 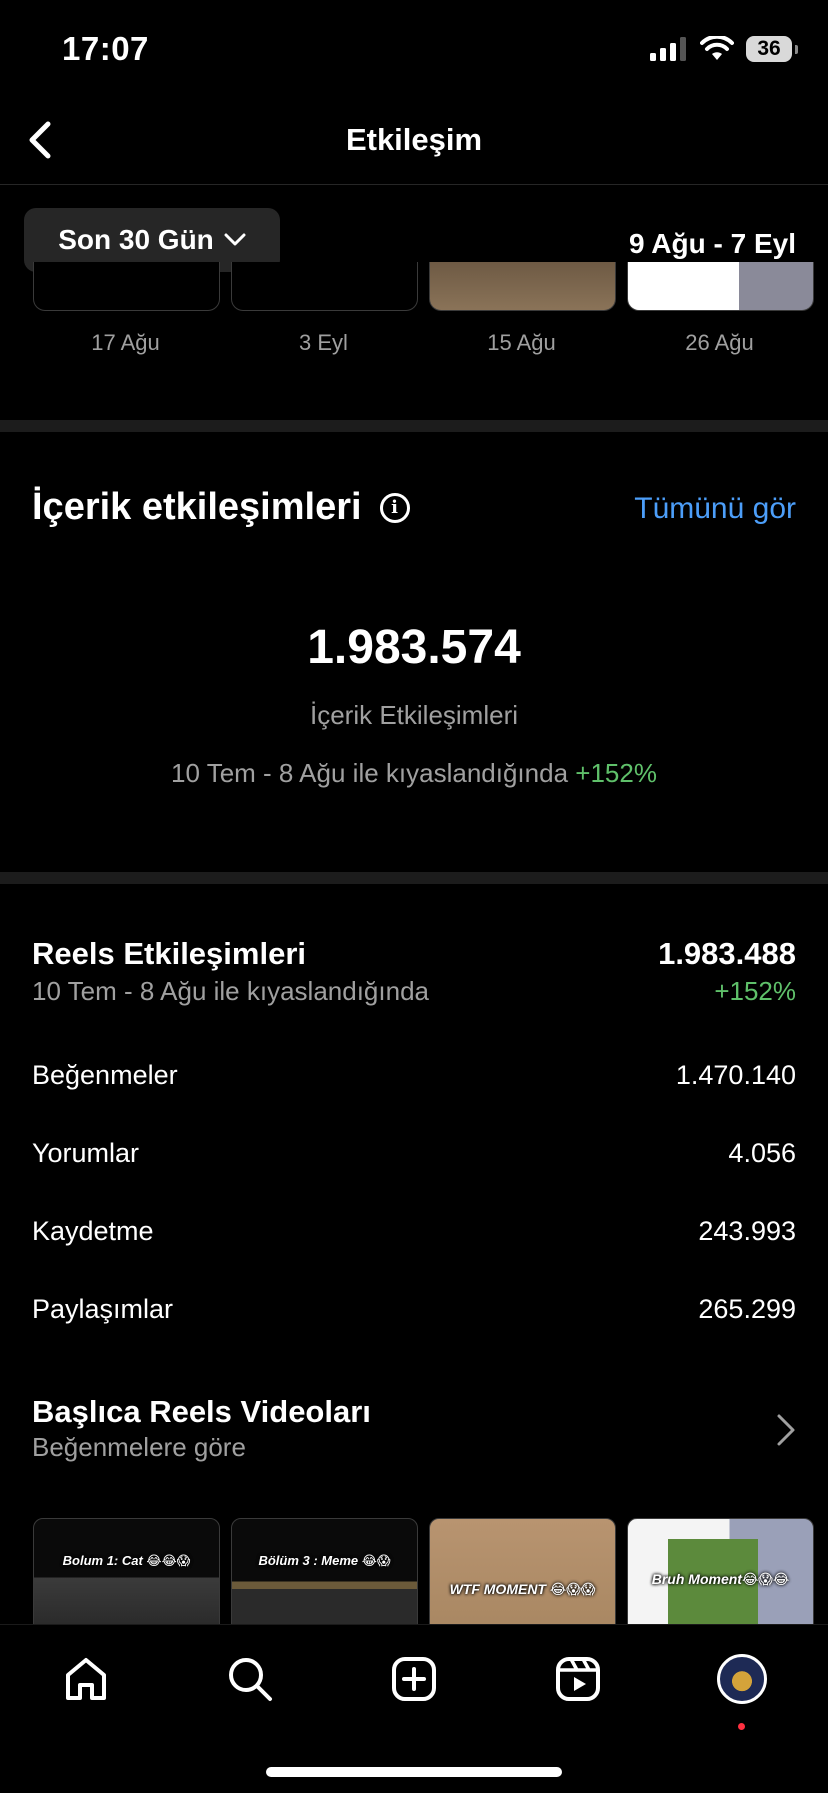 I want to click on metric-label-comments: Yorumlar, so click(x=86, y=1153).